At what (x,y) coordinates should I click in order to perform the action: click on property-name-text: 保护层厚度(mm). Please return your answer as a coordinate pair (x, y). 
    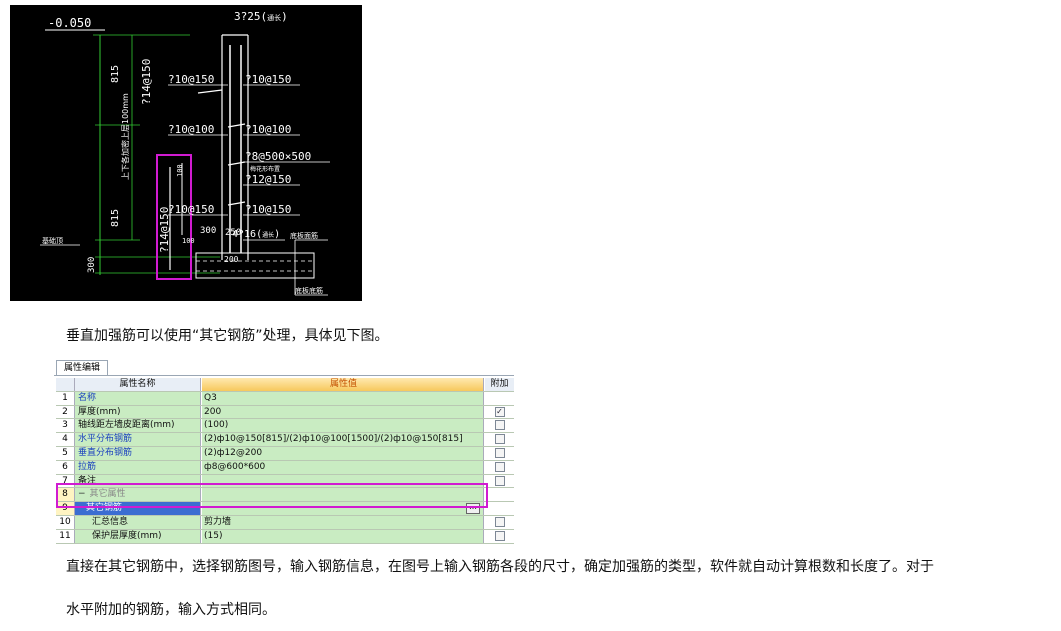
    Looking at the image, I should click on (127, 535).